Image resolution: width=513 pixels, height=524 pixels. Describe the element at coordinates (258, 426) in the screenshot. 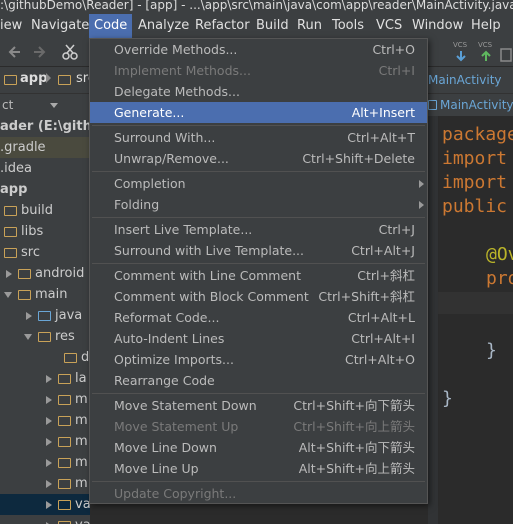

I see `menu-move-statement-up: Move Statement Up Ctrl+Shift+向上箭头` at that location.